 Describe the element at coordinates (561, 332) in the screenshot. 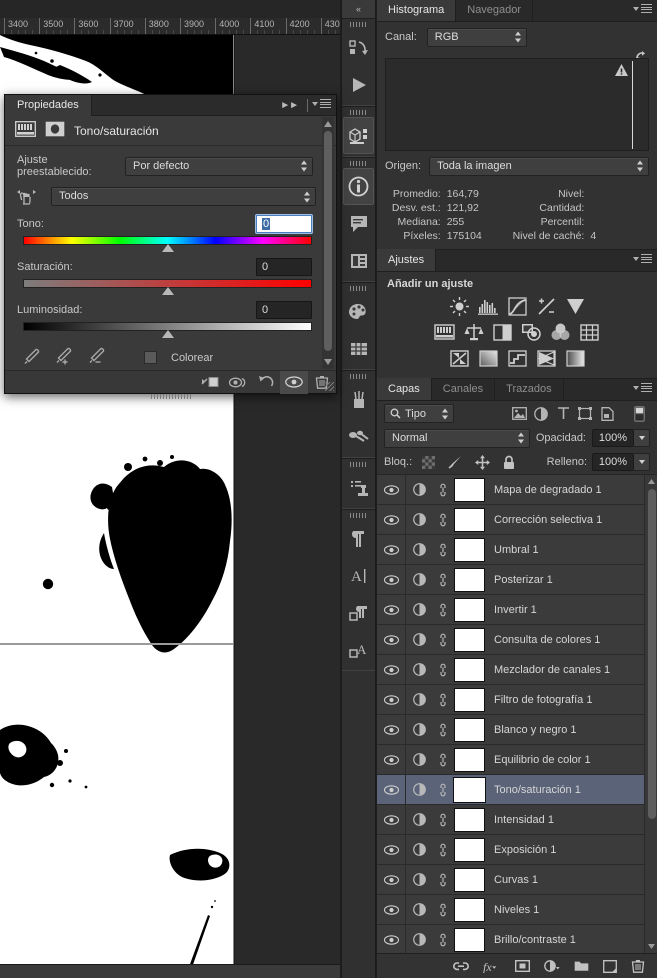

I see `mezclador-canales-icon` at that location.